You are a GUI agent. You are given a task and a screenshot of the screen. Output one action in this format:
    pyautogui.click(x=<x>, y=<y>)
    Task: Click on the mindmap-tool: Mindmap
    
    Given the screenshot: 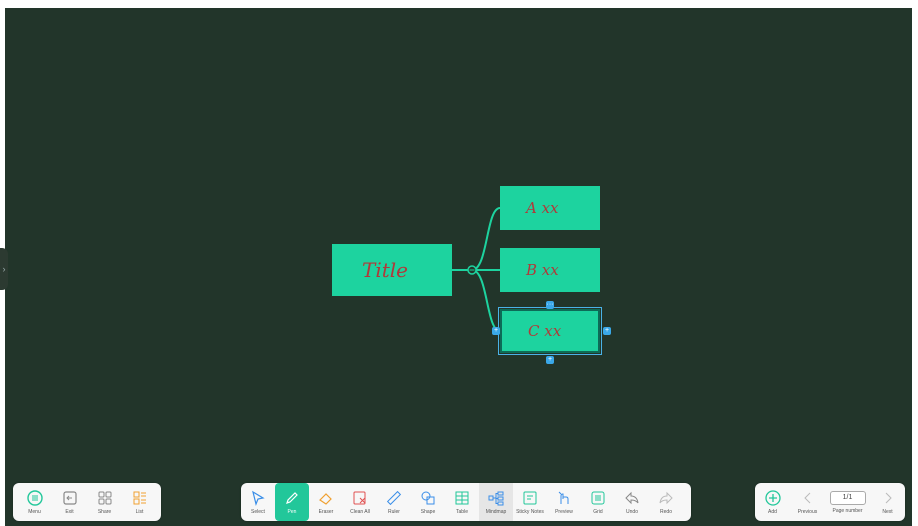 What is the action you would take?
    pyautogui.click(x=496, y=502)
    